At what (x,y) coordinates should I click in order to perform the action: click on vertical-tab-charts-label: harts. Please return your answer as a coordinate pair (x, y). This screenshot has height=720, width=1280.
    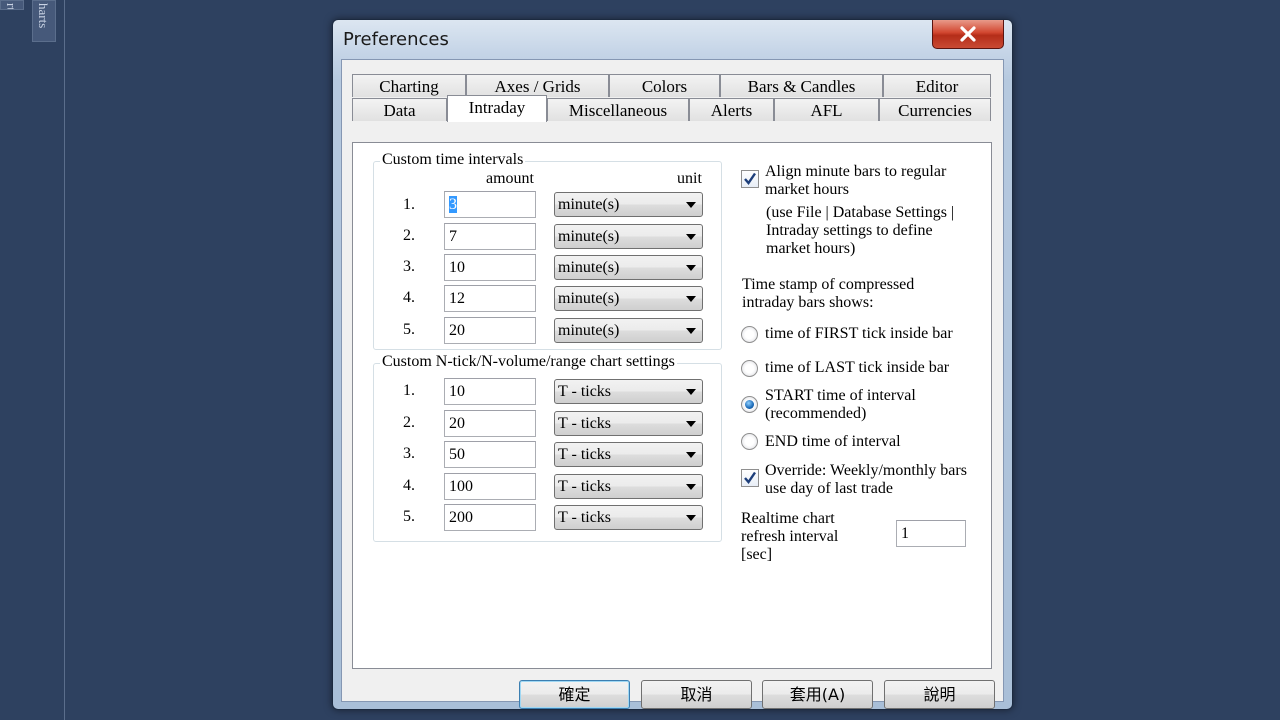
    Looking at the image, I should click on (43, 16).